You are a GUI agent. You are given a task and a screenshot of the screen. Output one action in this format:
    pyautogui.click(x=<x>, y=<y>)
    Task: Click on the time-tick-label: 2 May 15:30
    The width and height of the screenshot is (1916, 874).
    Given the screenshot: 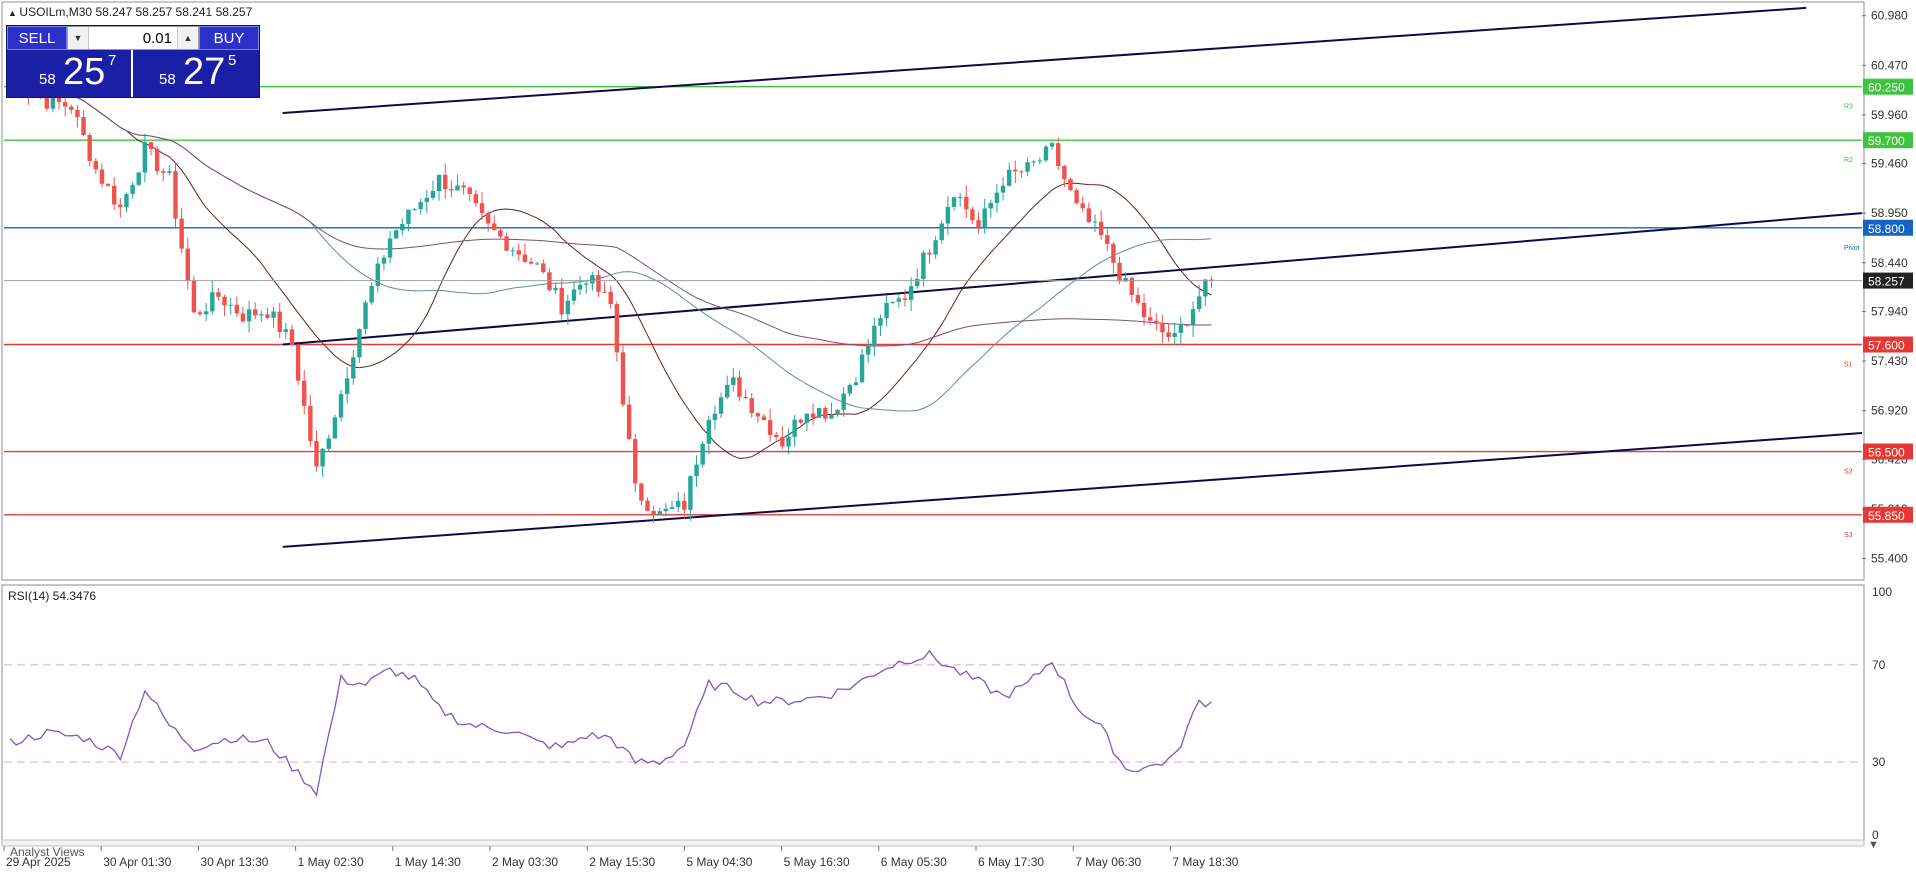 What is the action you would take?
    pyautogui.click(x=622, y=862)
    